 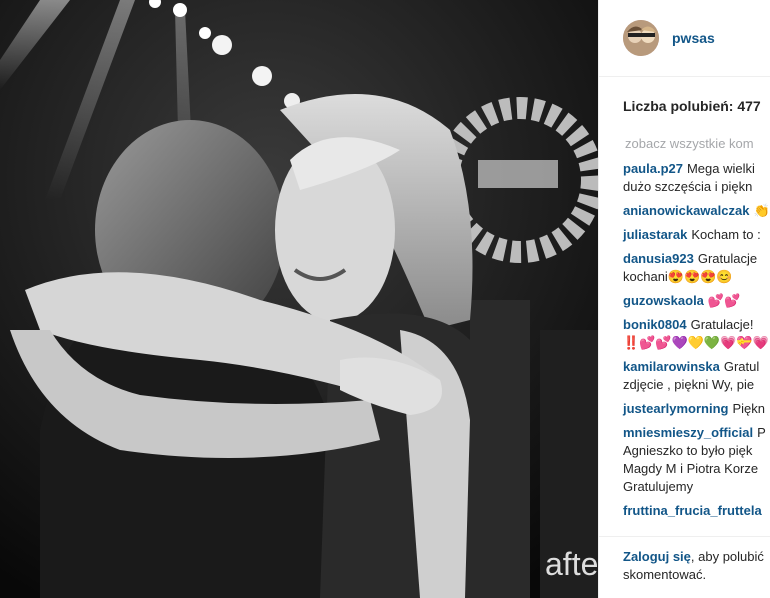 I want to click on comment-line: kamilarowinska Gratul, so click(x=696, y=367).